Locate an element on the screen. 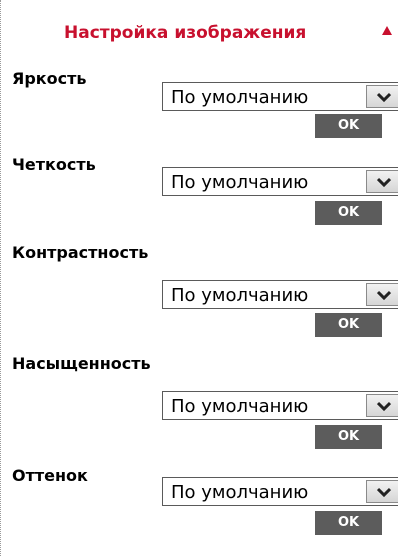 The width and height of the screenshot is (398, 556). hue-select-value: По умолчанию is located at coordinates (240, 492).